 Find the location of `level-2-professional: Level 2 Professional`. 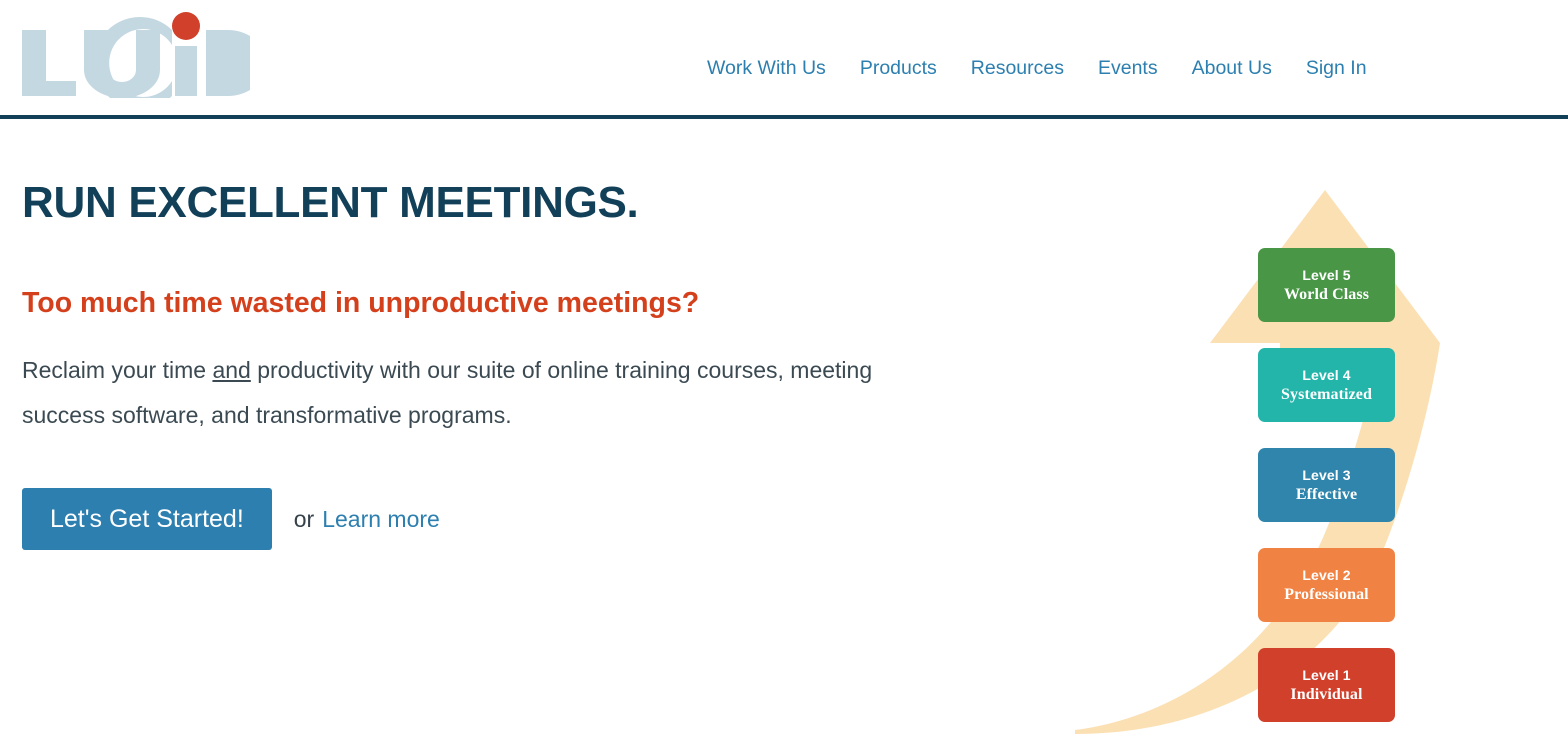

level-2-professional: Level 2 Professional is located at coordinates (1326, 585).